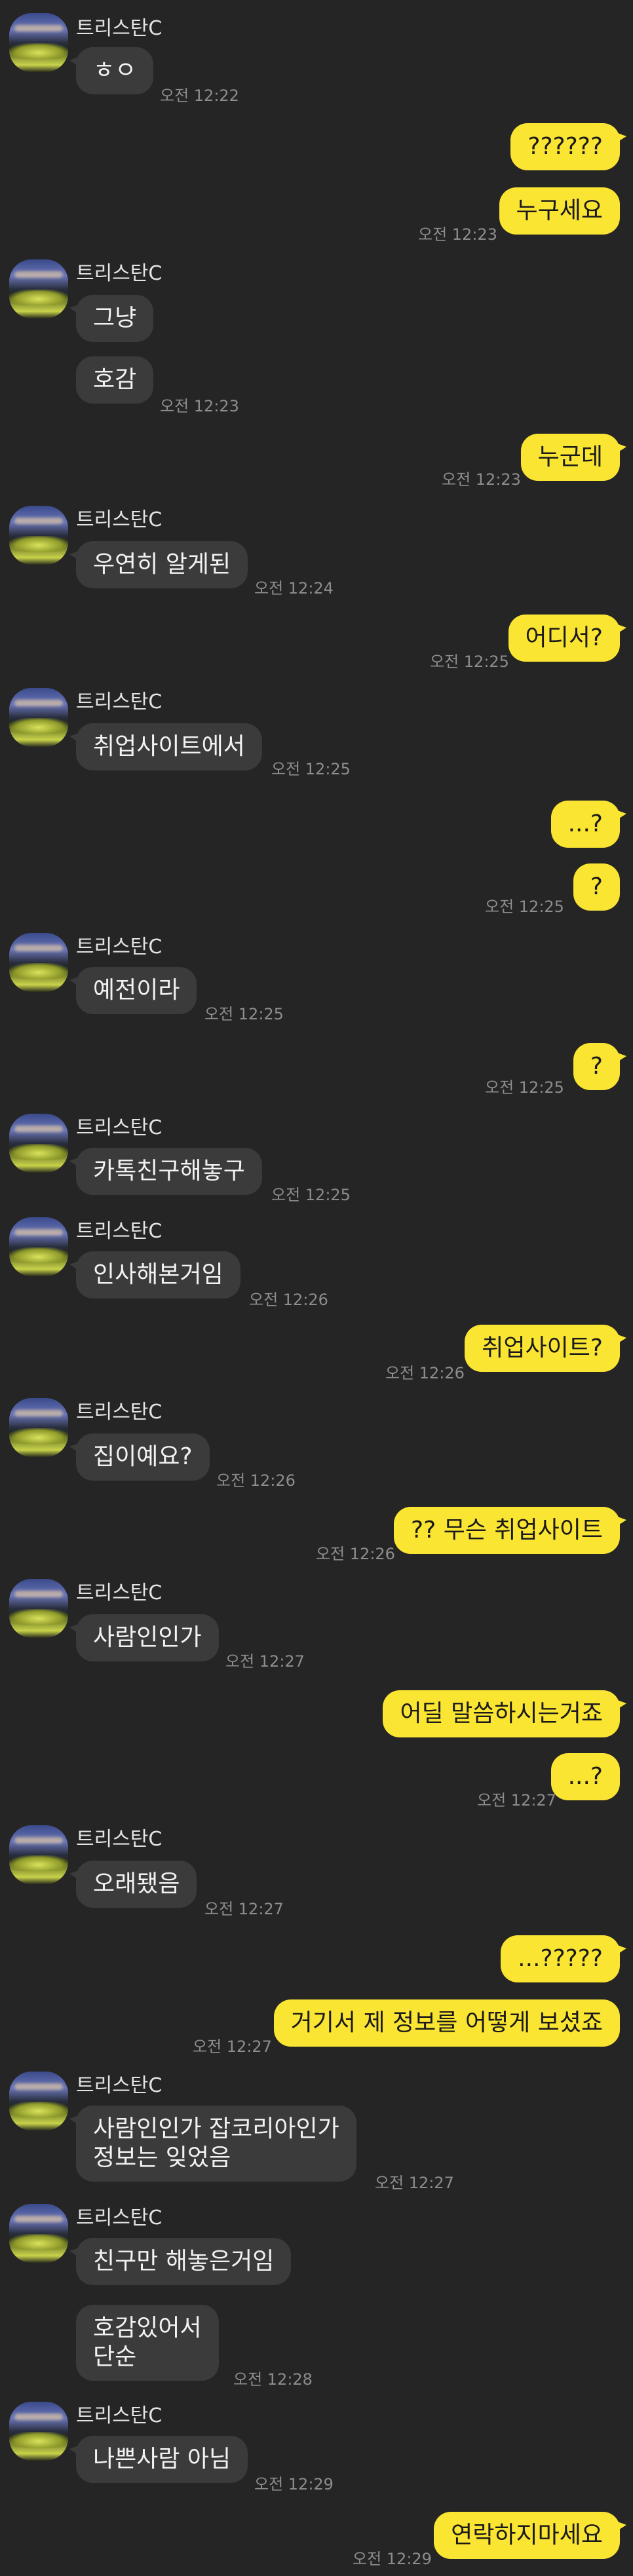 This screenshot has width=633, height=2576. What do you see at coordinates (133, 990) in the screenshot?
I see `received-message: 예전이라` at bounding box center [133, 990].